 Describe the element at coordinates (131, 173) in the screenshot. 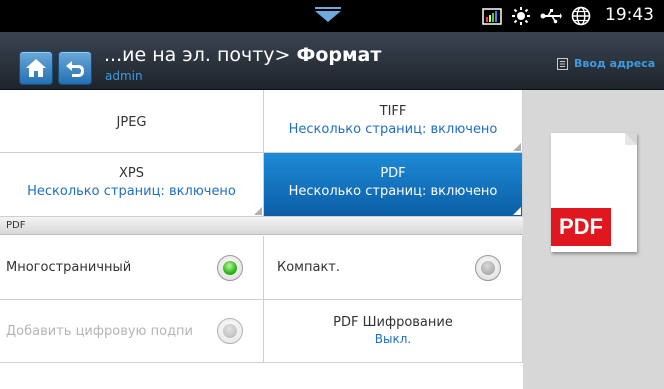

I see `format-name: XPS` at that location.